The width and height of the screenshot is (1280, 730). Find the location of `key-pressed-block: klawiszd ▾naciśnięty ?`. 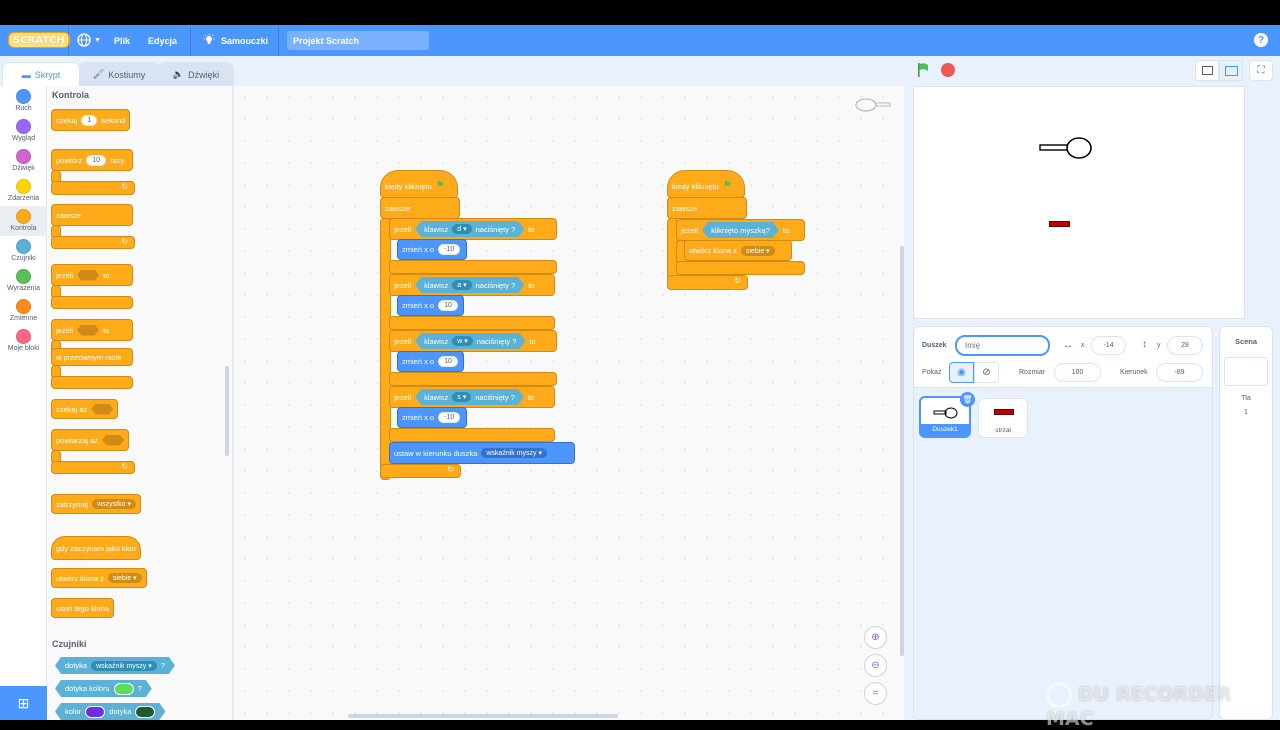

key-pressed-block: klawiszd ▾naciśnięty ? is located at coordinates (469, 229).